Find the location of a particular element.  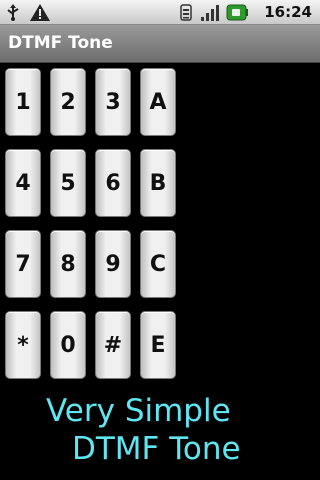

battery-icon is located at coordinates (237, 12).